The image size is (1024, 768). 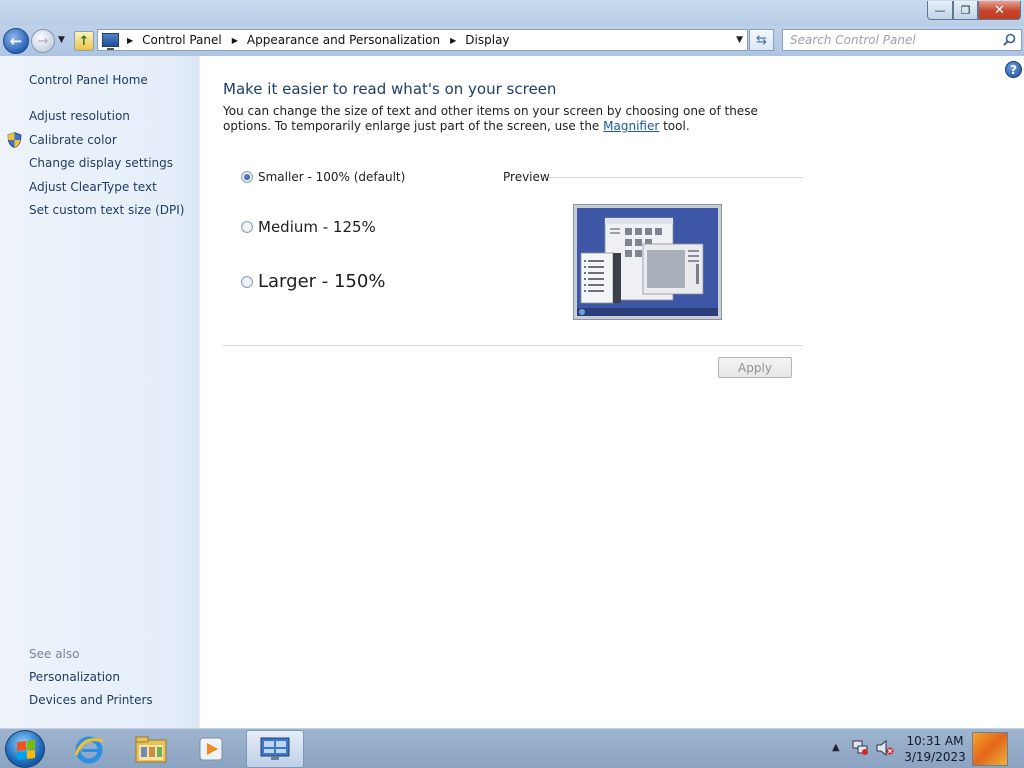 What do you see at coordinates (106, 168) in the screenshot?
I see `change-display-settings-link: Change display settings` at bounding box center [106, 168].